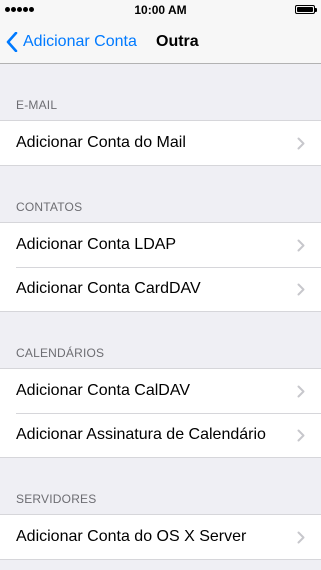 This screenshot has height=570, width=321. What do you see at coordinates (108, 288) in the screenshot?
I see `row-label: Adicionar Conta CardDAV` at bounding box center [108, 288].